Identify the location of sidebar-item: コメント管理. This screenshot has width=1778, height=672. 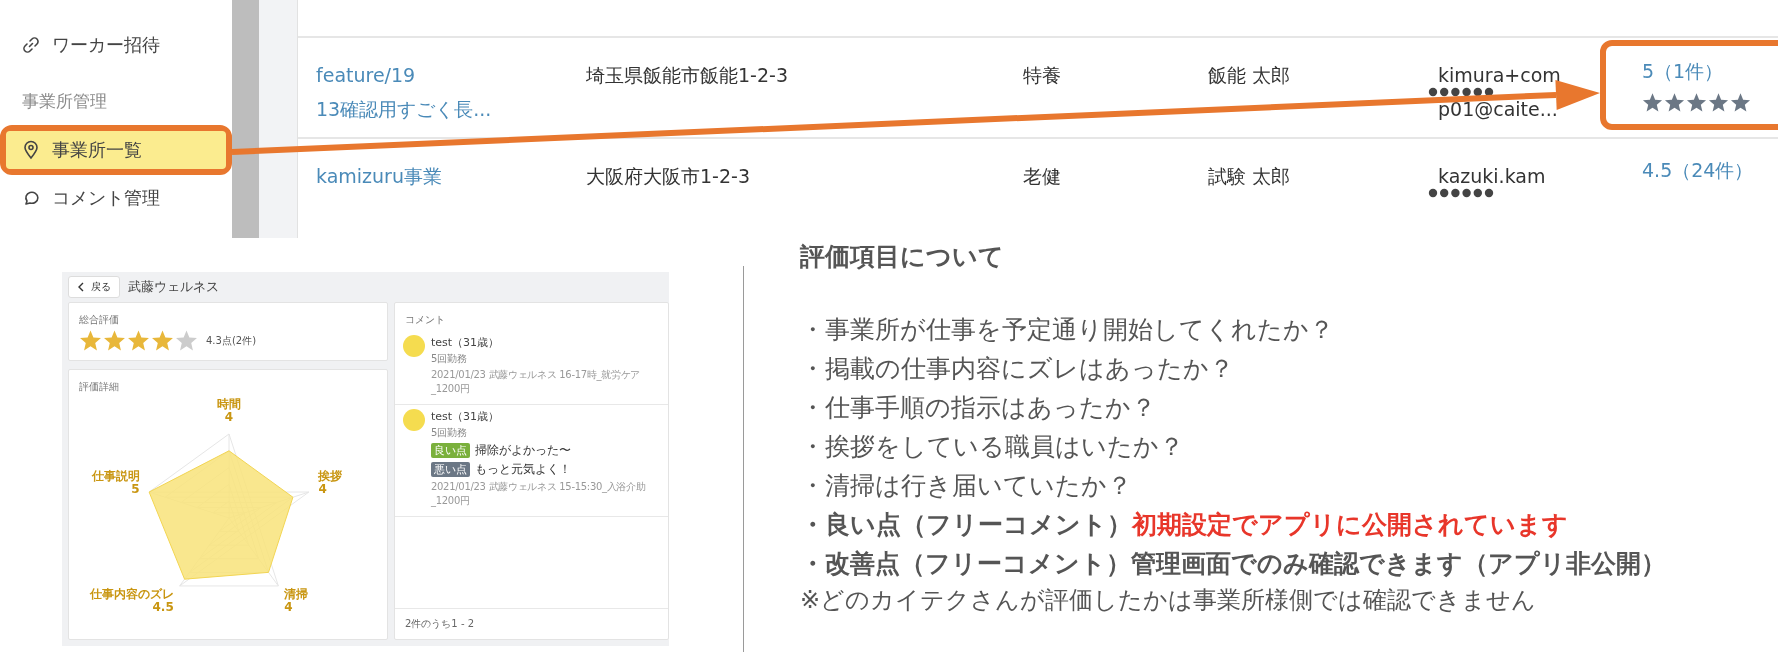
(116, 198).